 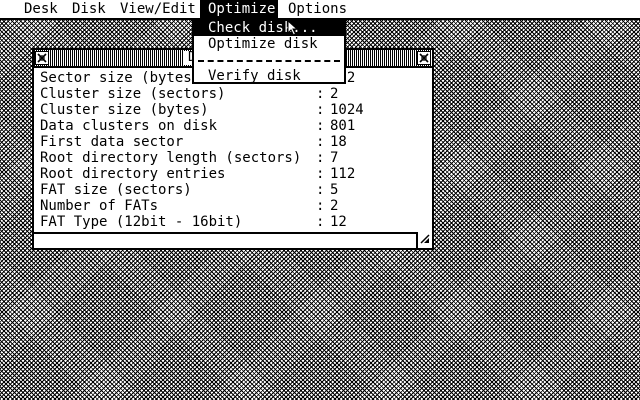 I want to click on info-value: 7, so click(x=334, y=158).